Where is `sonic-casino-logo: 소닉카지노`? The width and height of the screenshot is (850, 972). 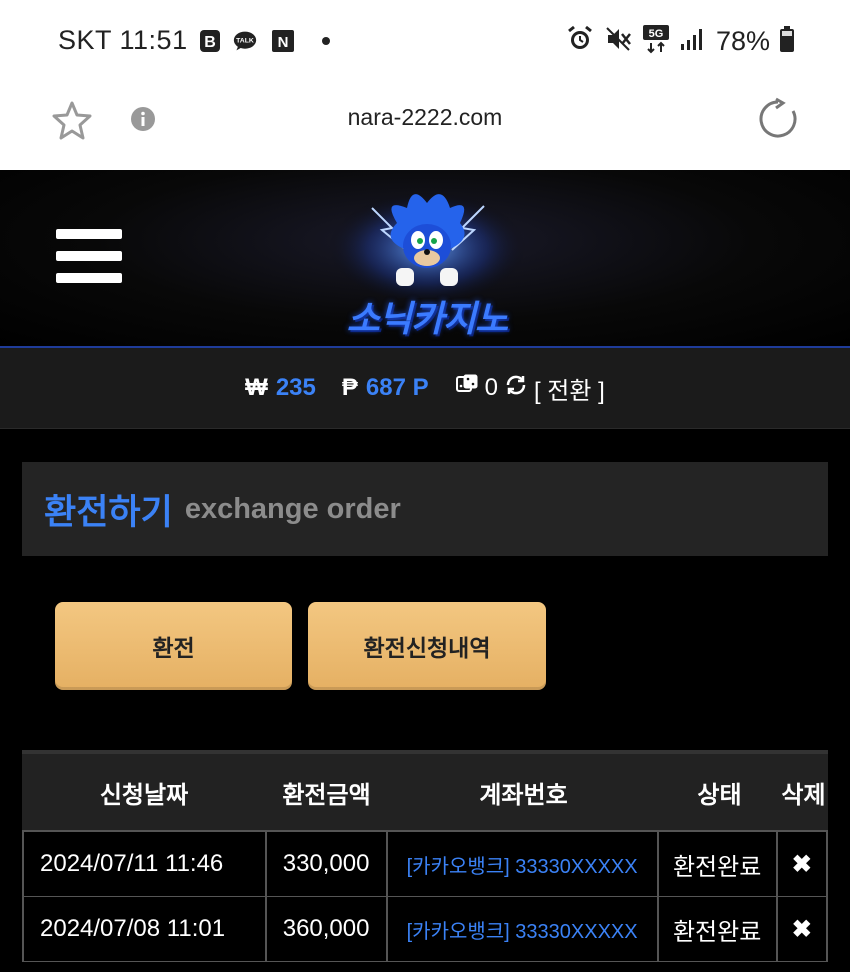 sonic-casino-logo: 소닉카지노 is located at coordinates (427, 259).